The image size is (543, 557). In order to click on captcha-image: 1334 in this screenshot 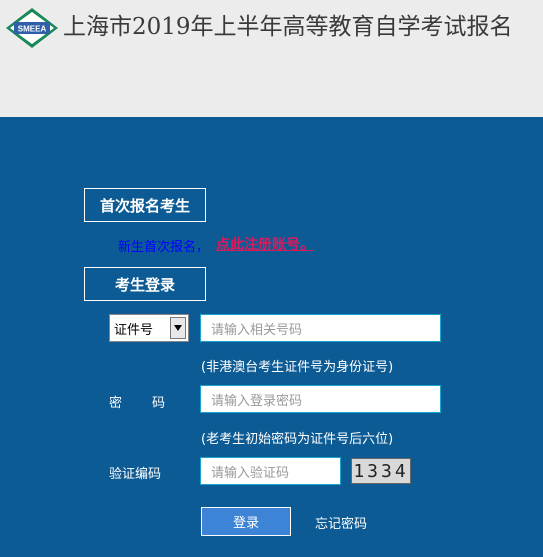, I will do `click(381, 471)`.